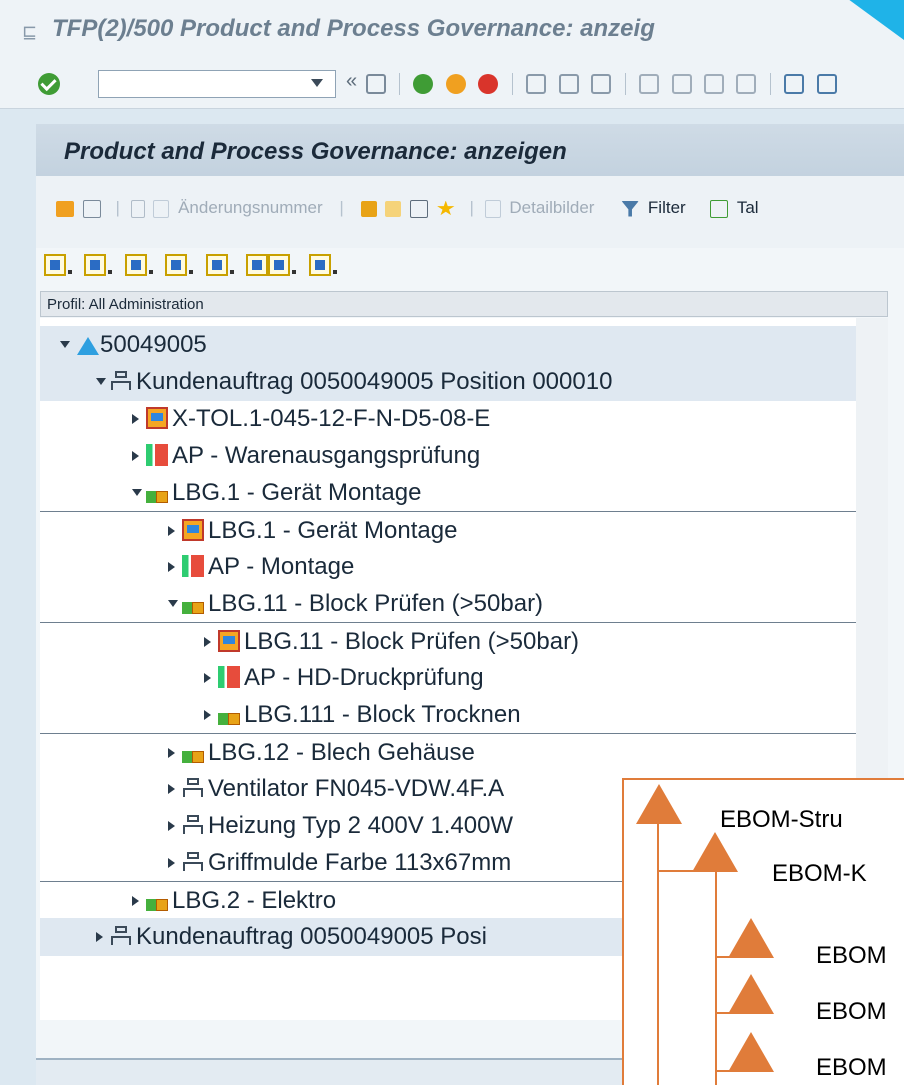 This screenshot has width=904, height=1085. I want to click on refresh-icon, so click(176, 265).